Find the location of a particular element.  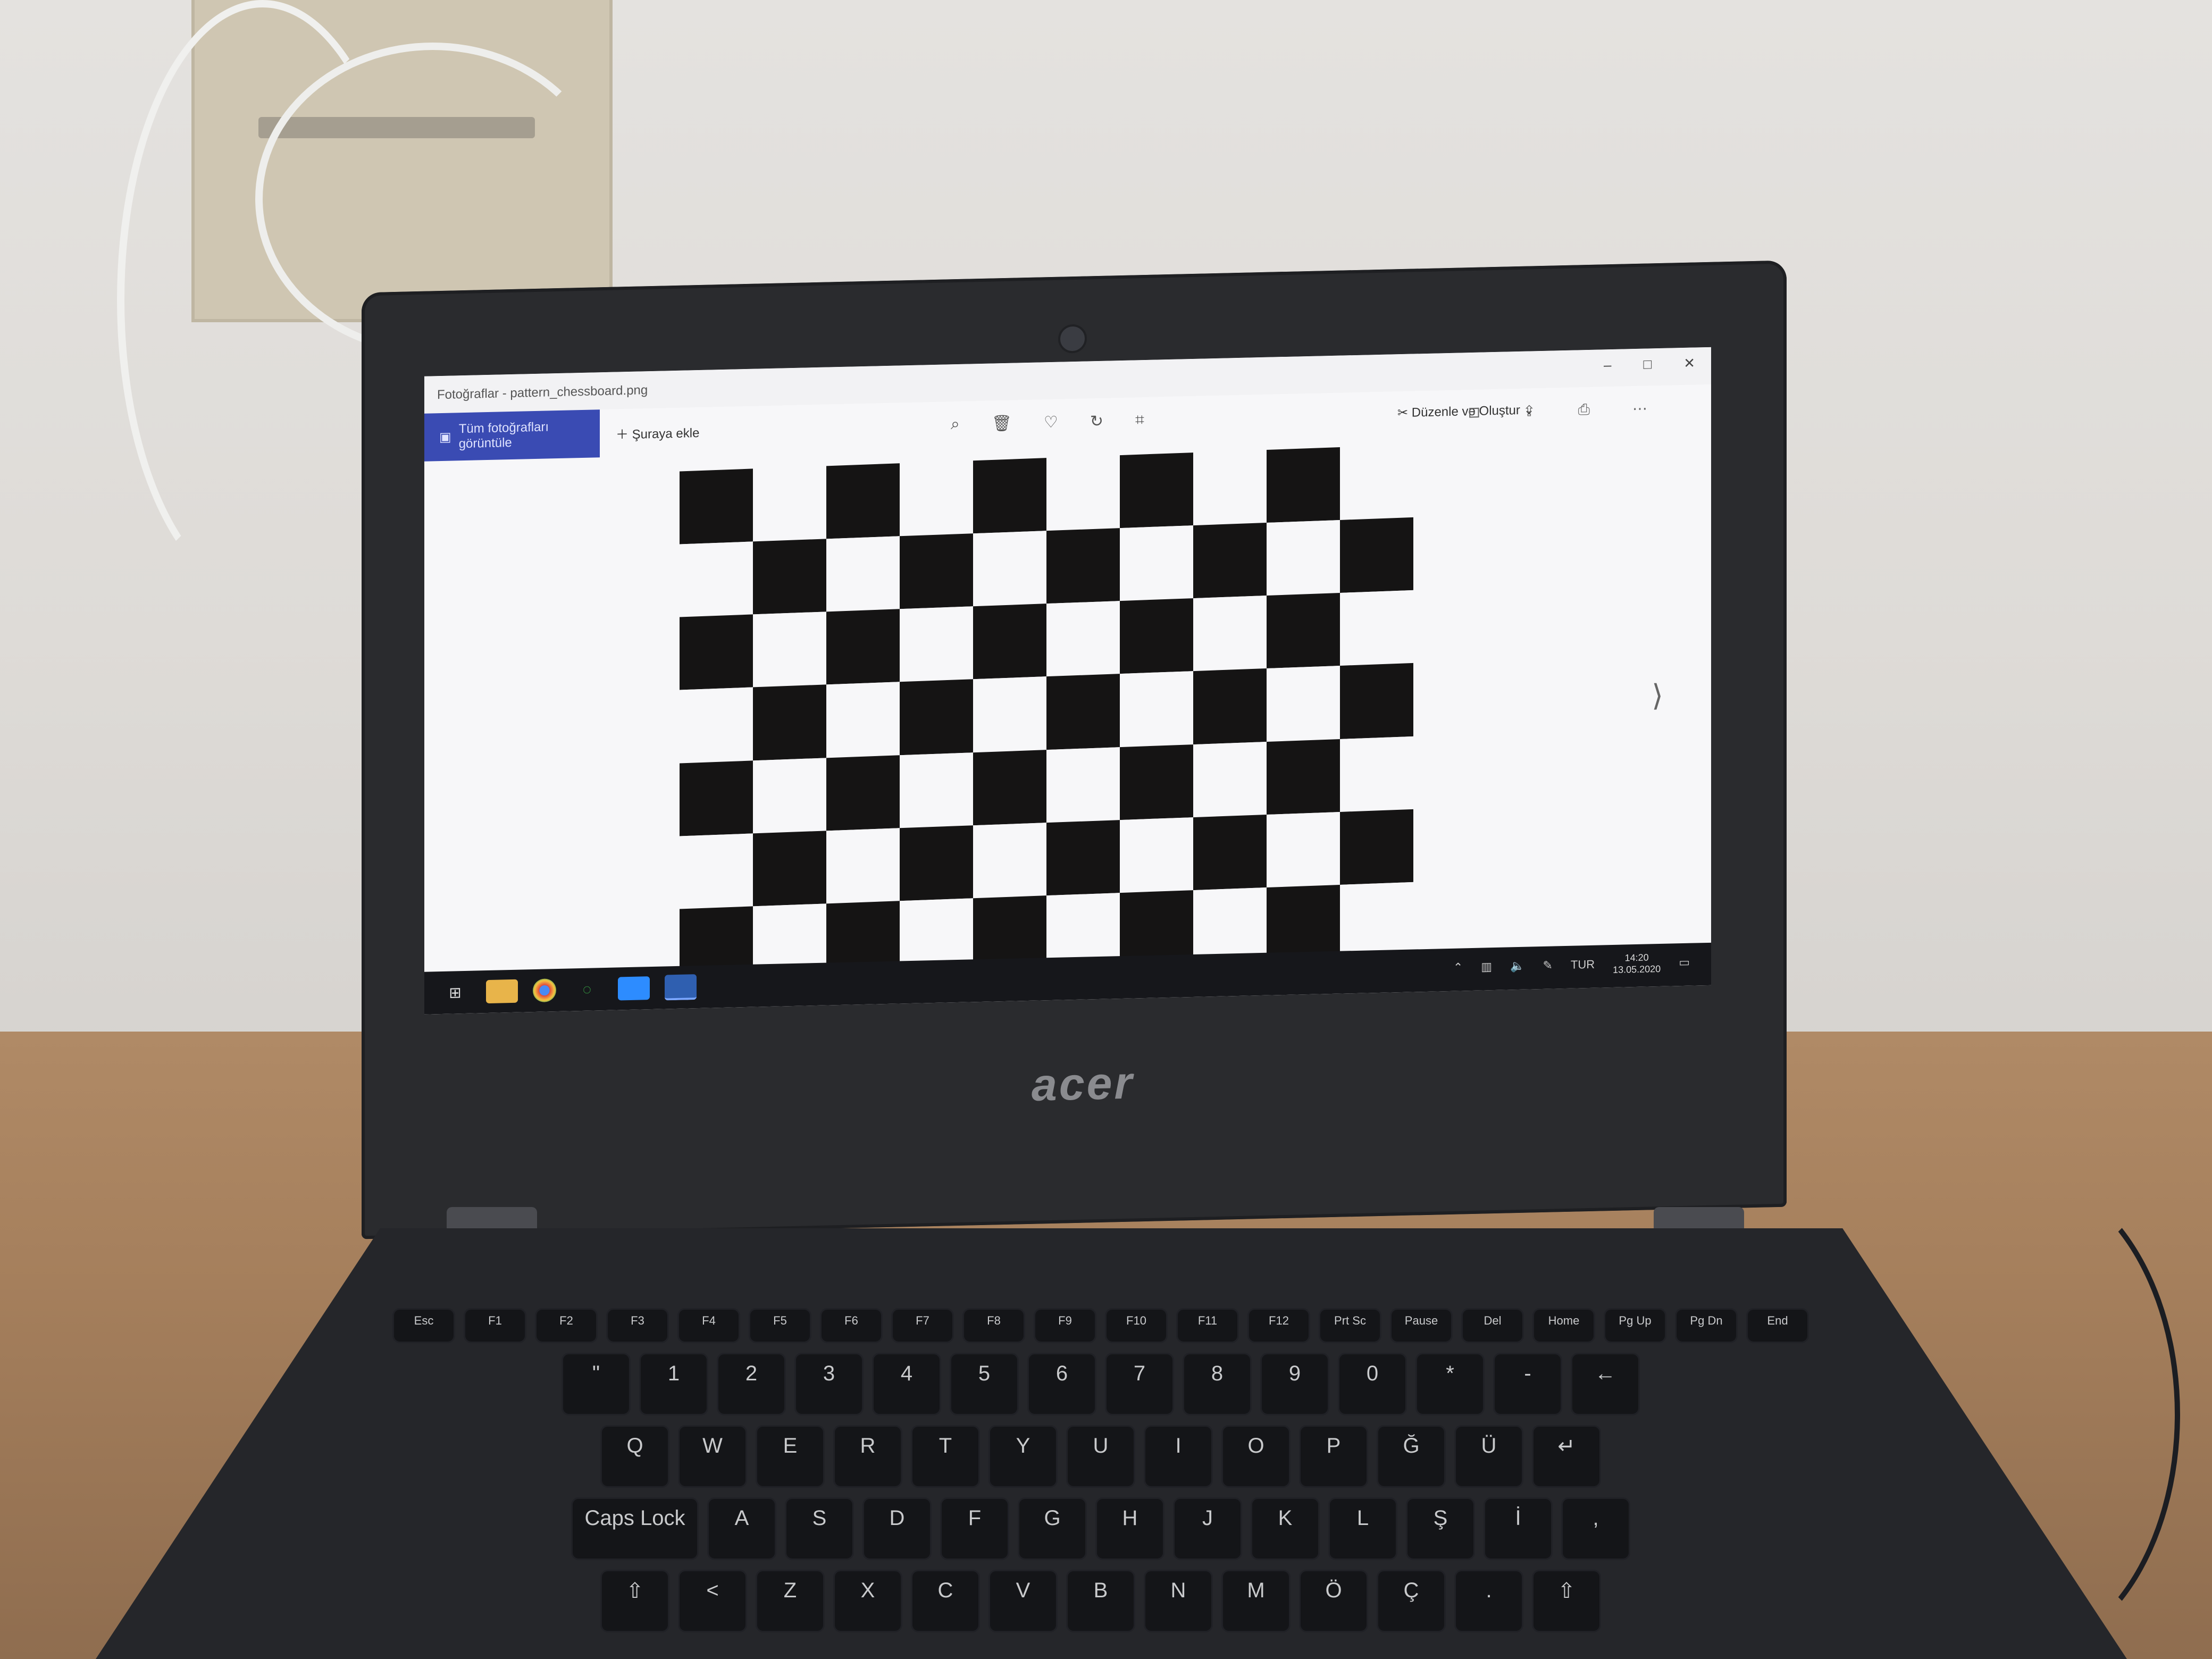

file-explorer-icon is located at coordinates (502, 991).